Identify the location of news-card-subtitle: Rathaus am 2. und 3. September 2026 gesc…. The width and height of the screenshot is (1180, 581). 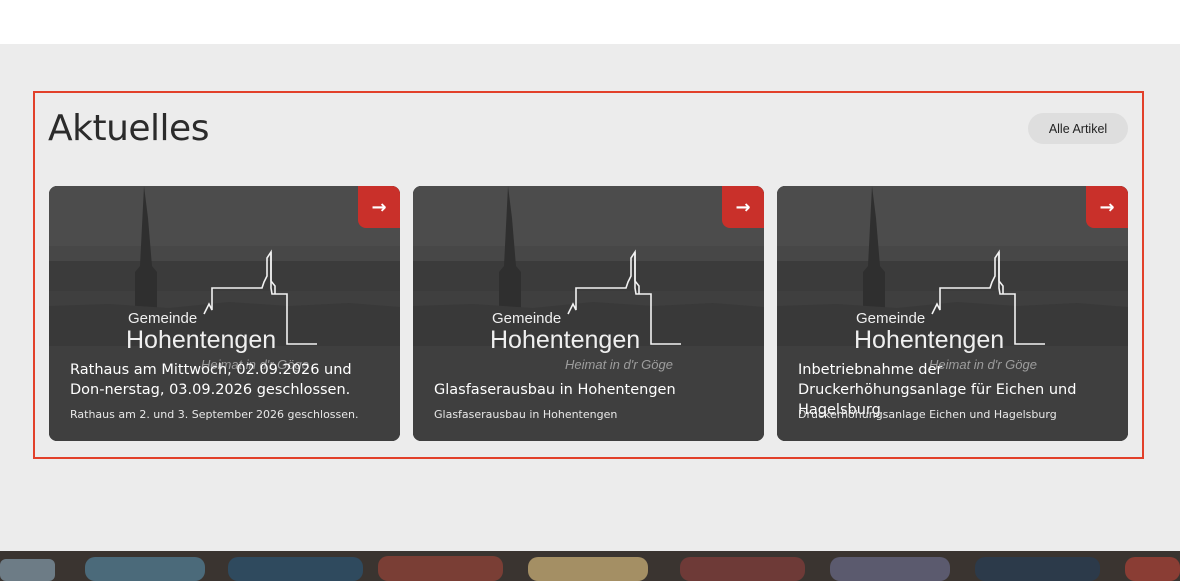
(214, 414).